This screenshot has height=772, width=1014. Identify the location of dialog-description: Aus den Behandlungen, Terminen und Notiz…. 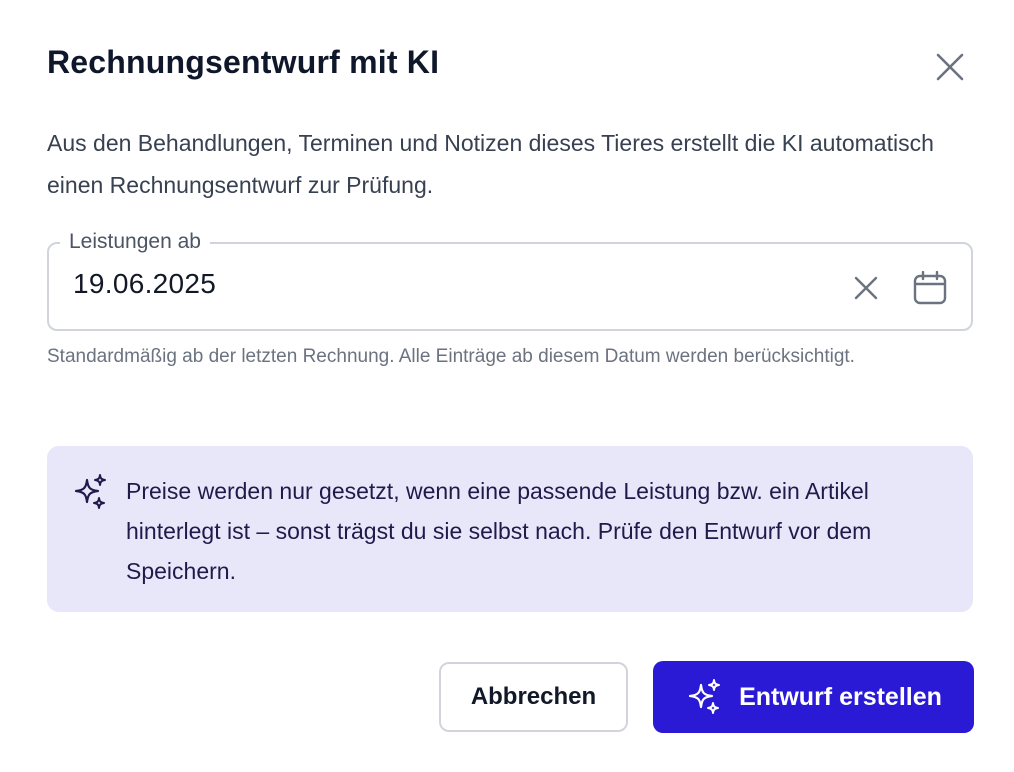
(490, 164).